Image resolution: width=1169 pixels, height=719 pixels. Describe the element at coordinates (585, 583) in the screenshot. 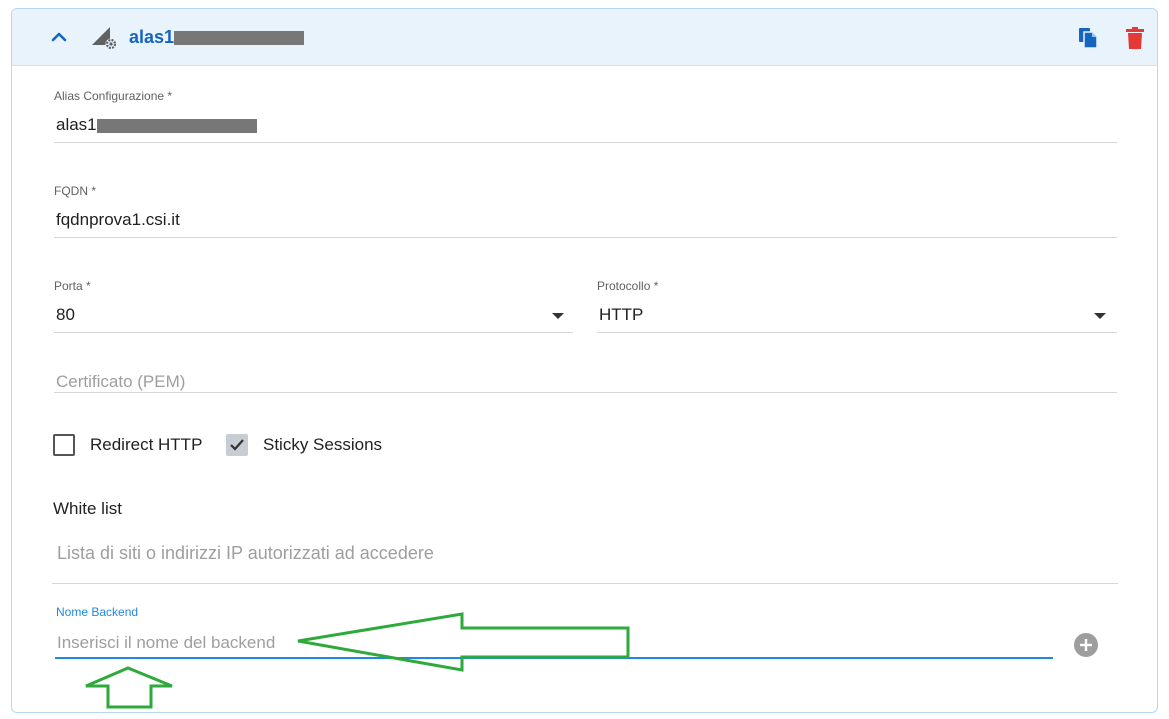

I see `white-list-underline` at that location.